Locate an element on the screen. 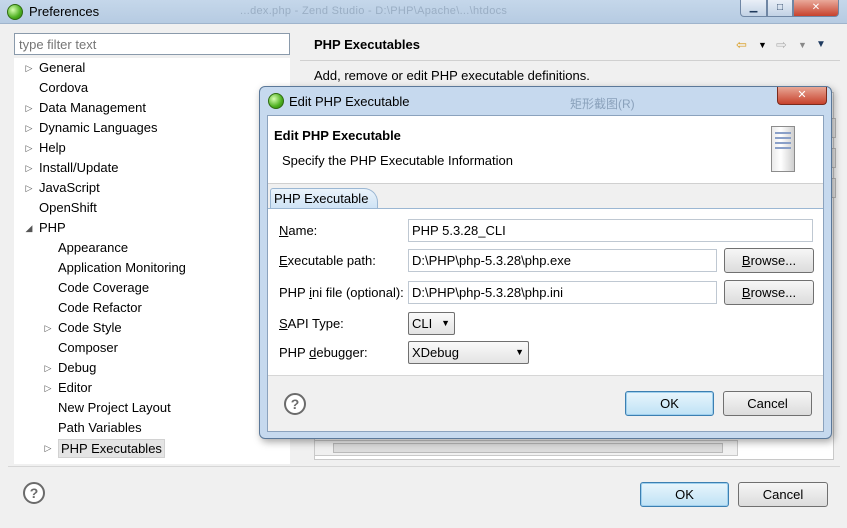 This screenshot has width=847, height=528. tree-item-label: Code Coverage is located at coordinates (104, 287).